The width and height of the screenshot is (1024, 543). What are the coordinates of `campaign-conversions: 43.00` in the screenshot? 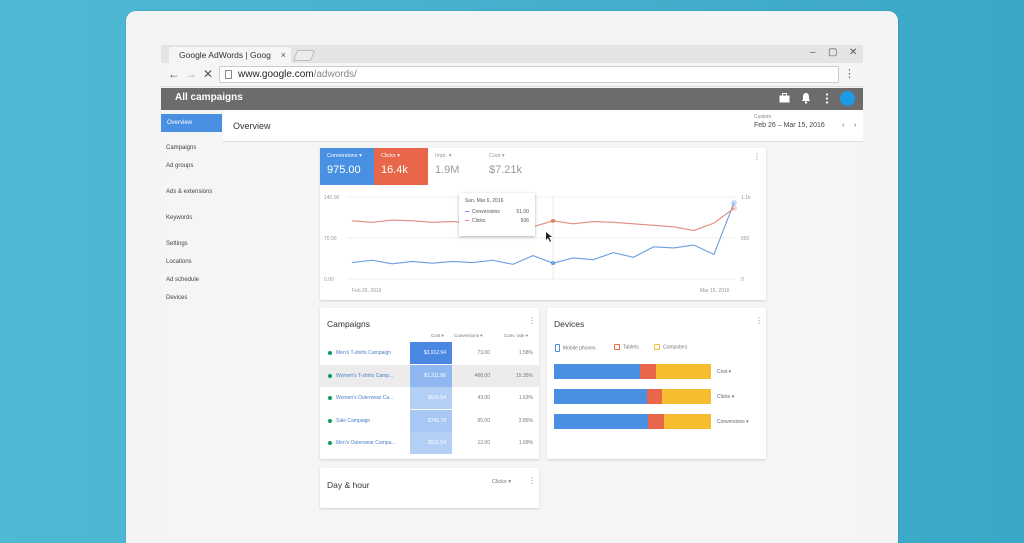 It's located at (483, 398).